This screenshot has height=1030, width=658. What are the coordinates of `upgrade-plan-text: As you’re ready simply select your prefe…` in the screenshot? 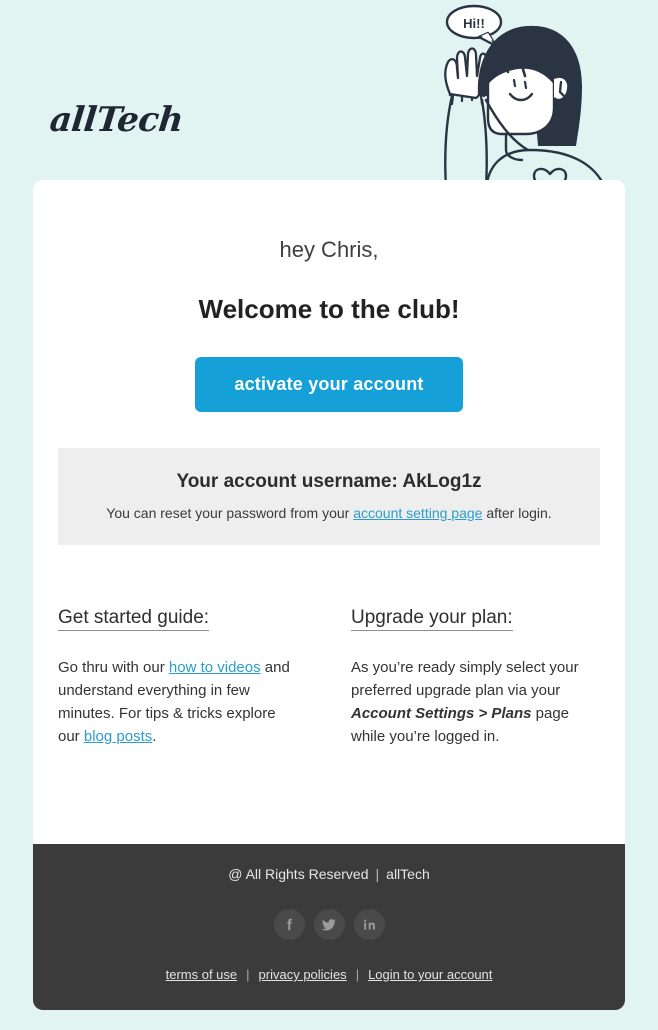 It's located at (475, 702).